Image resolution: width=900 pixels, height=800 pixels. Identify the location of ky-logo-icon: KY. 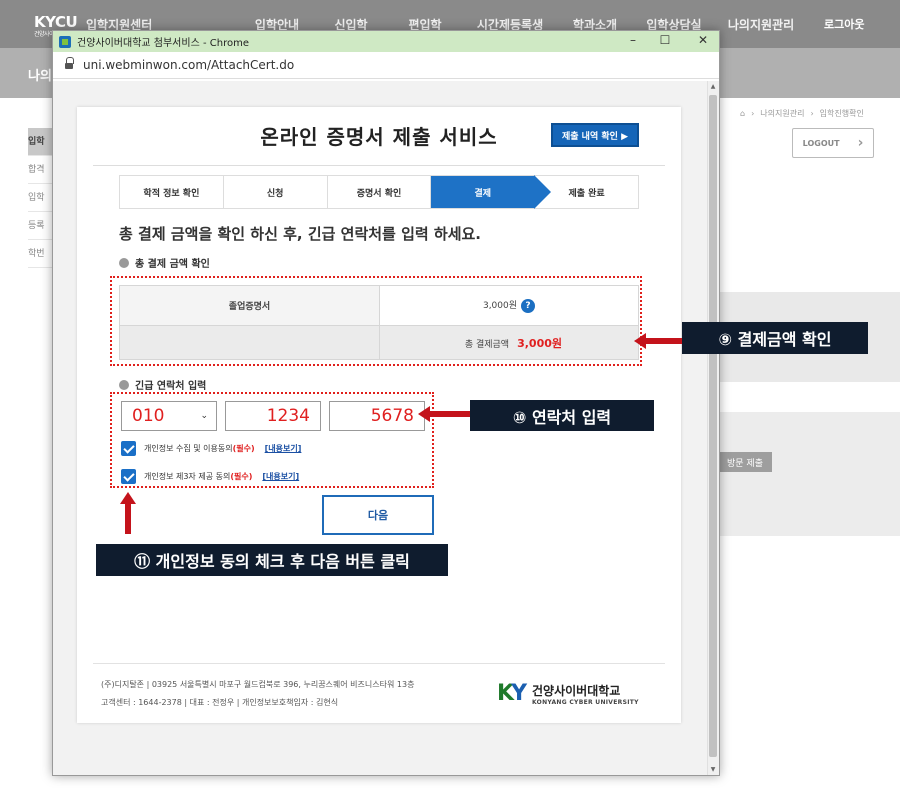
(512, 693).